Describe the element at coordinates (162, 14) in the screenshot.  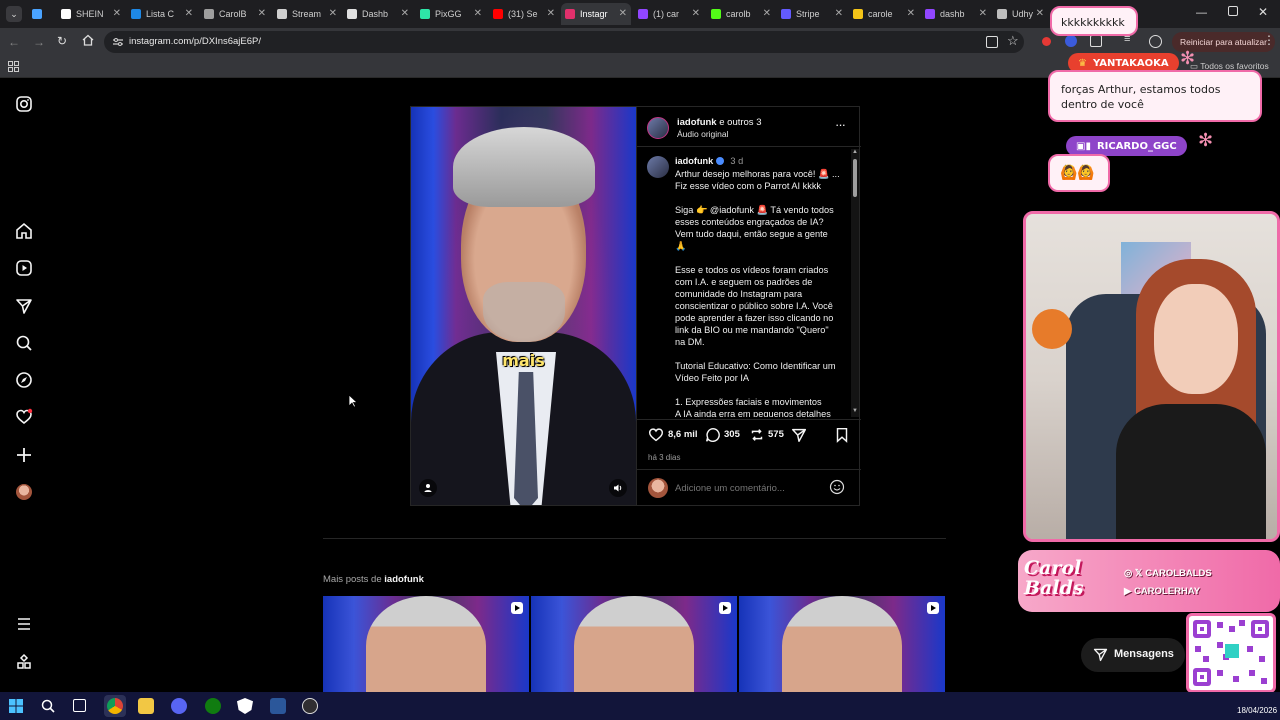
I see `browser-tab: Lista C ✕` at that location.